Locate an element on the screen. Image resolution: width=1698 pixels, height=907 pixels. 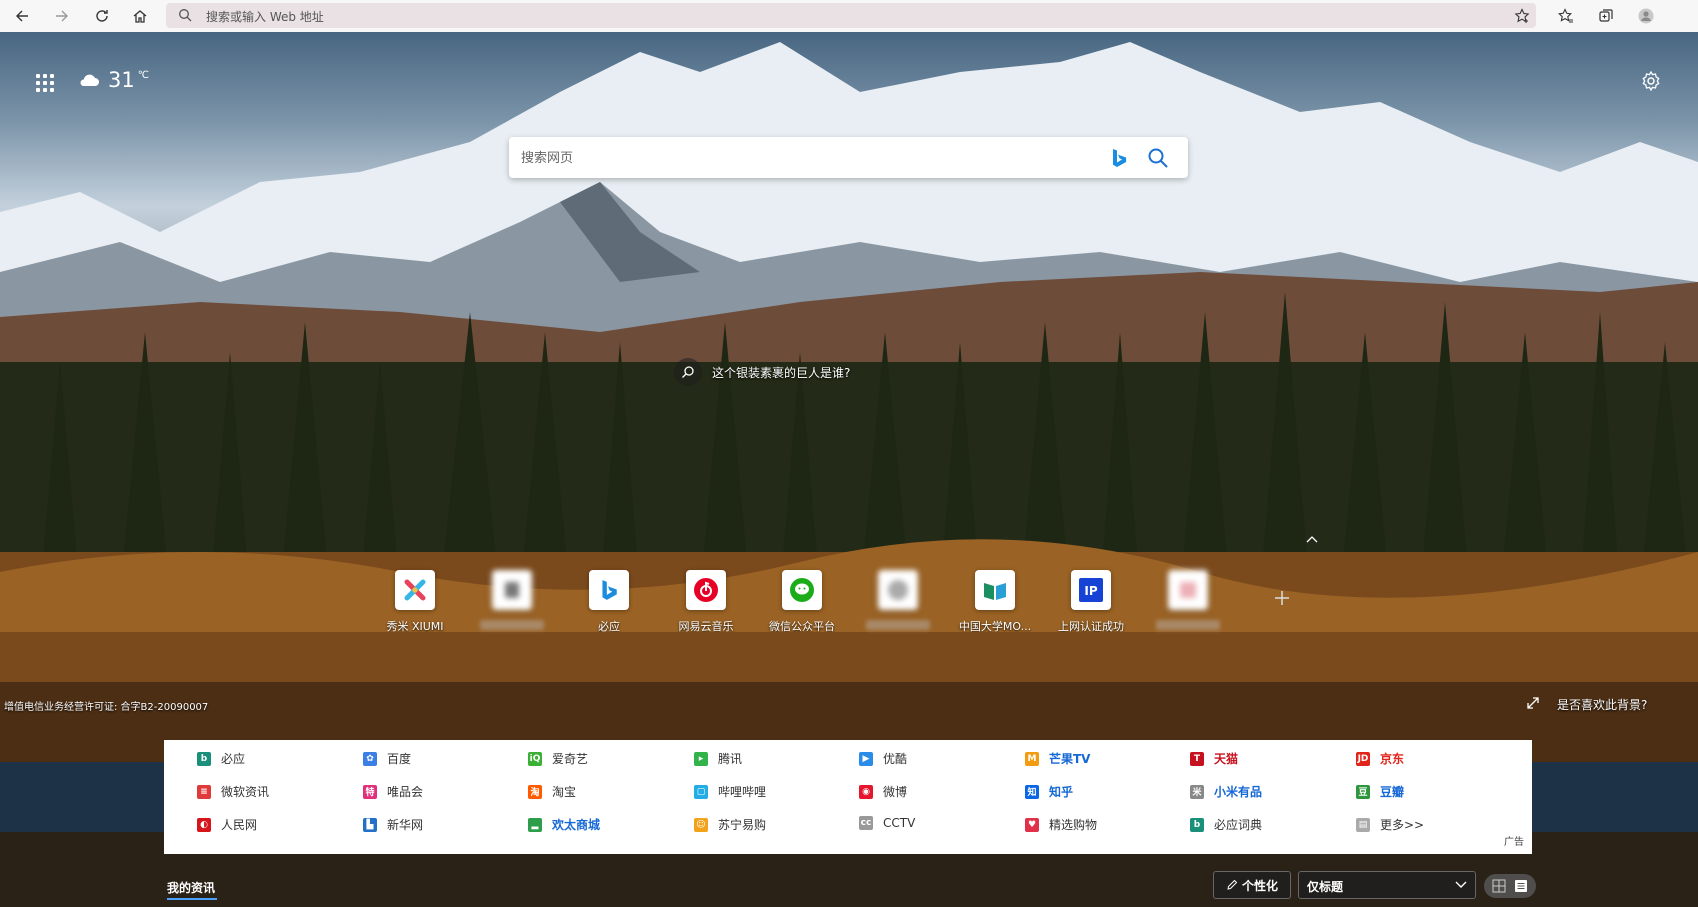
add-favorite-button is located at coordinates (1522, 16).